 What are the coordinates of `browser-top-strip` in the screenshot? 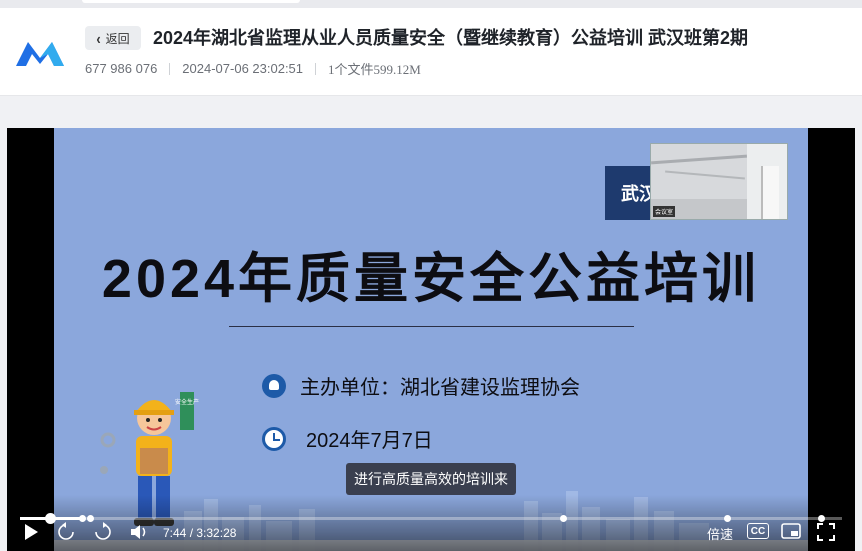 It's located at (431, 4).